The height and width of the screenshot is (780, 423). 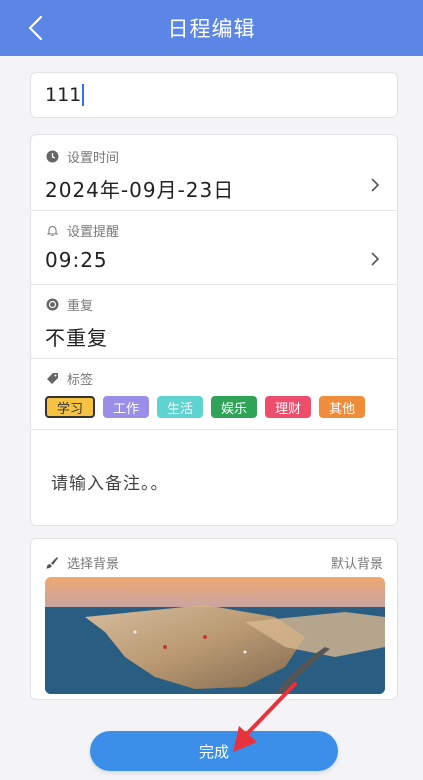 I want to click on note-input: 请输入备注。。, so click(x=110, y=481).